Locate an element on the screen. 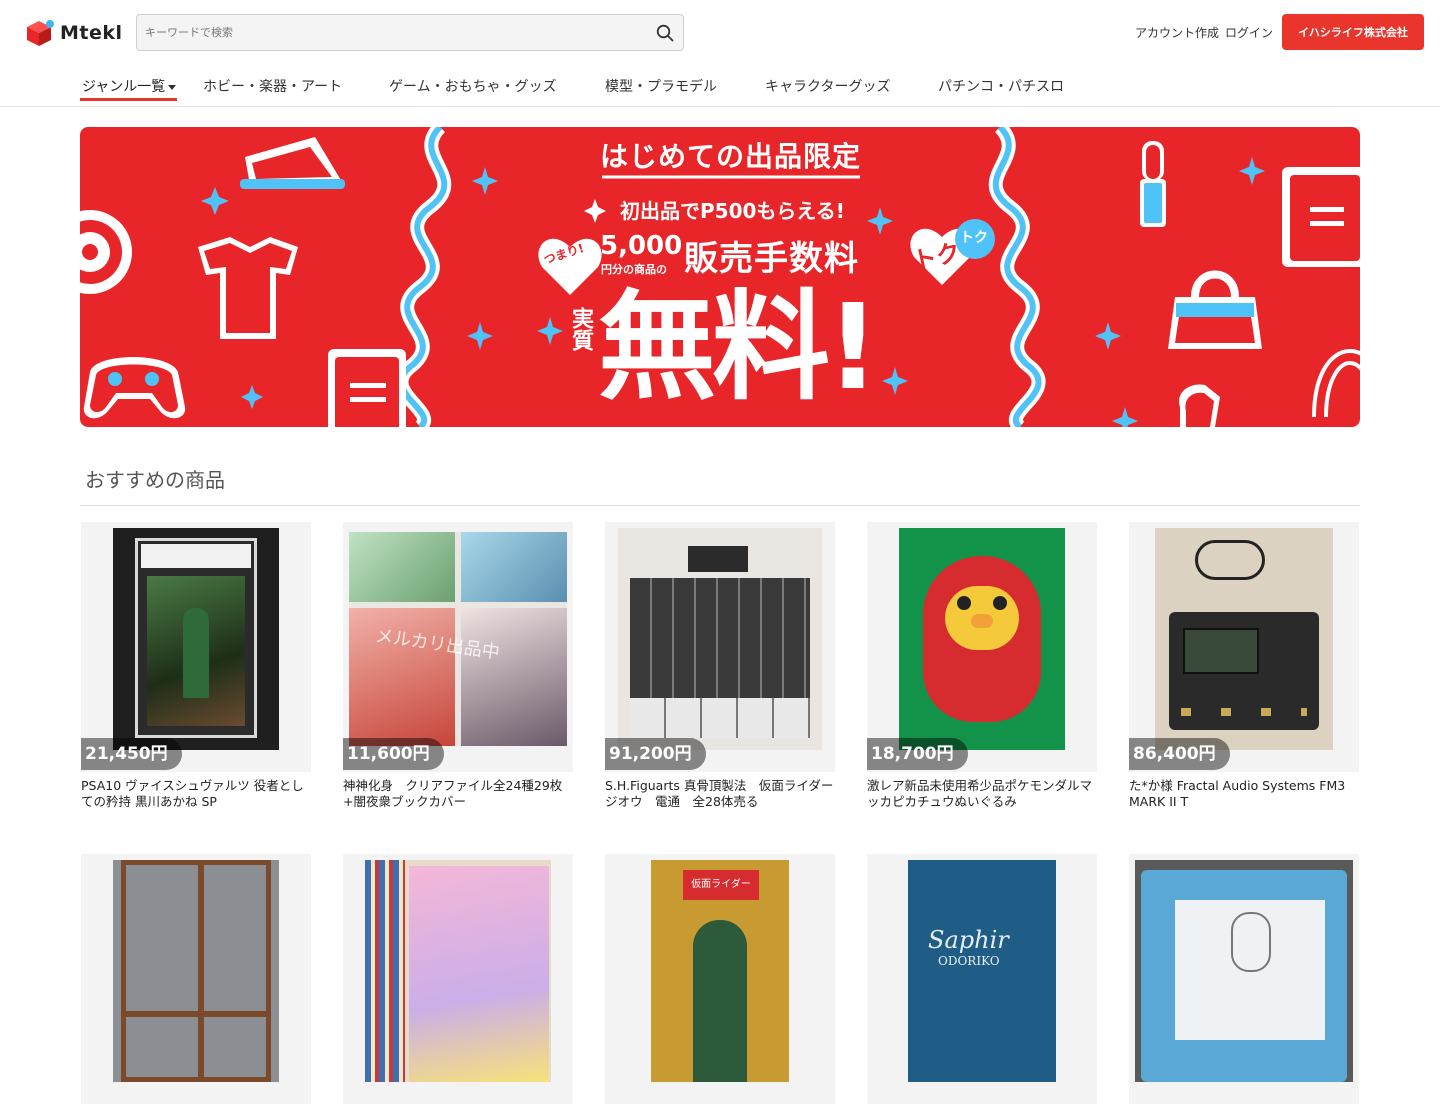  product-thumbnail: Saphir ODORIKO is located at coordinates (982, 979).